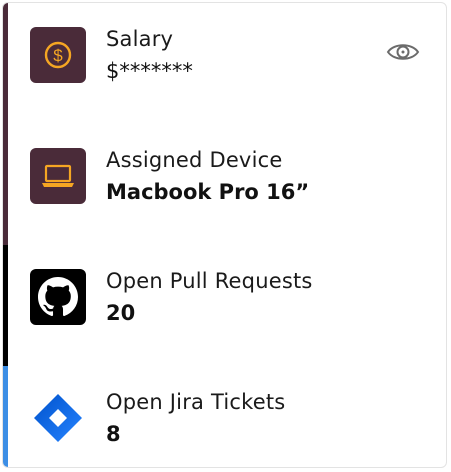 This screenshot has height=472, width=451. I want to click on device-accent-bar, so click(5, 184).